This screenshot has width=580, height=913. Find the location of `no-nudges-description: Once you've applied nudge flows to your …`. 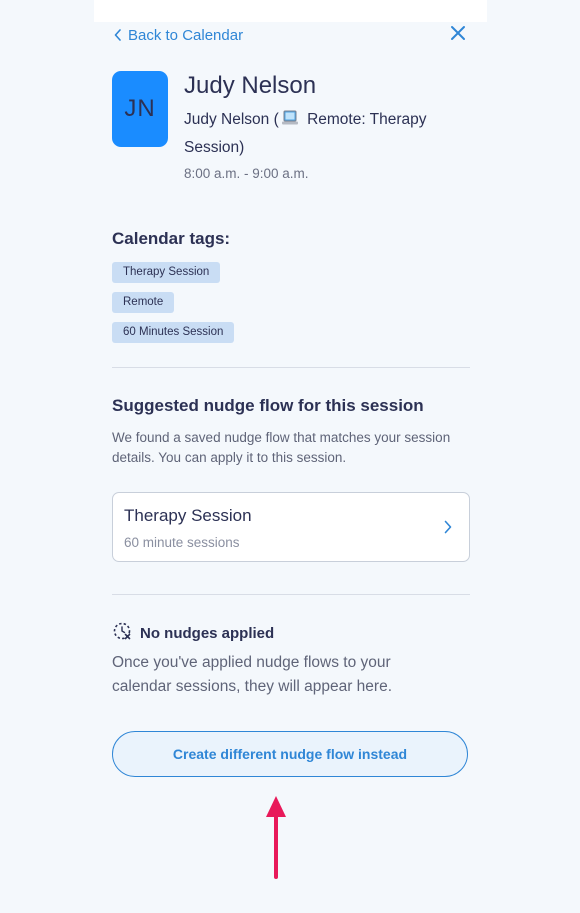

no-nudges-description: Once you've applied nudge flows to your … is located at coordinates (252, 674).